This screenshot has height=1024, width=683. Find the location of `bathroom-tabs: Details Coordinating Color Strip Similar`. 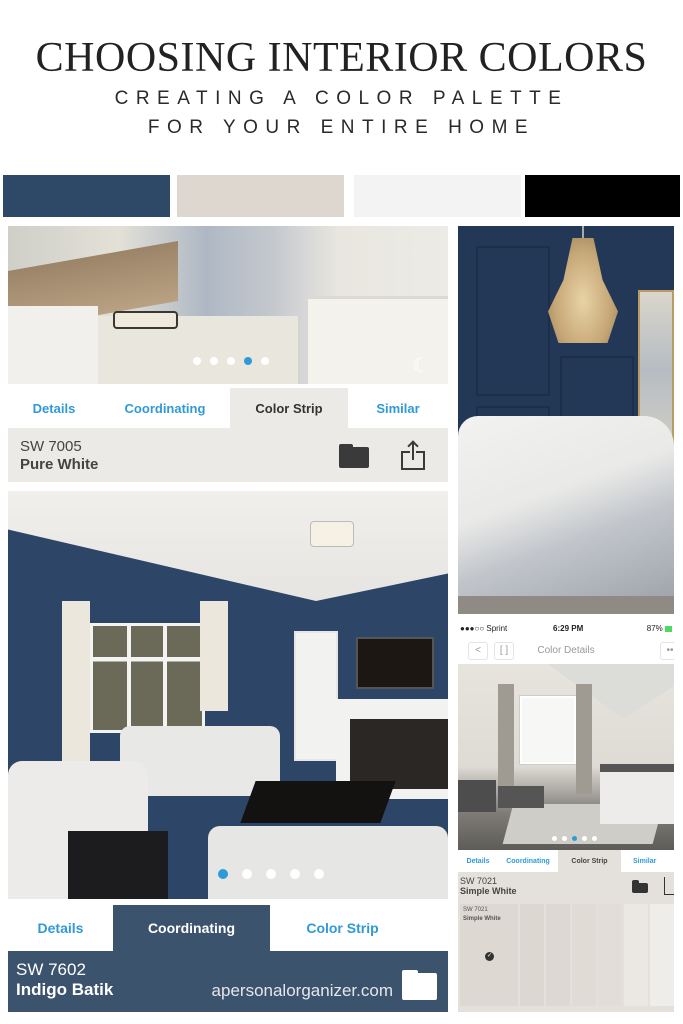

bathroom-tabs: Details Coordinating Color Strip Similar is located at coordinates (228, 408).